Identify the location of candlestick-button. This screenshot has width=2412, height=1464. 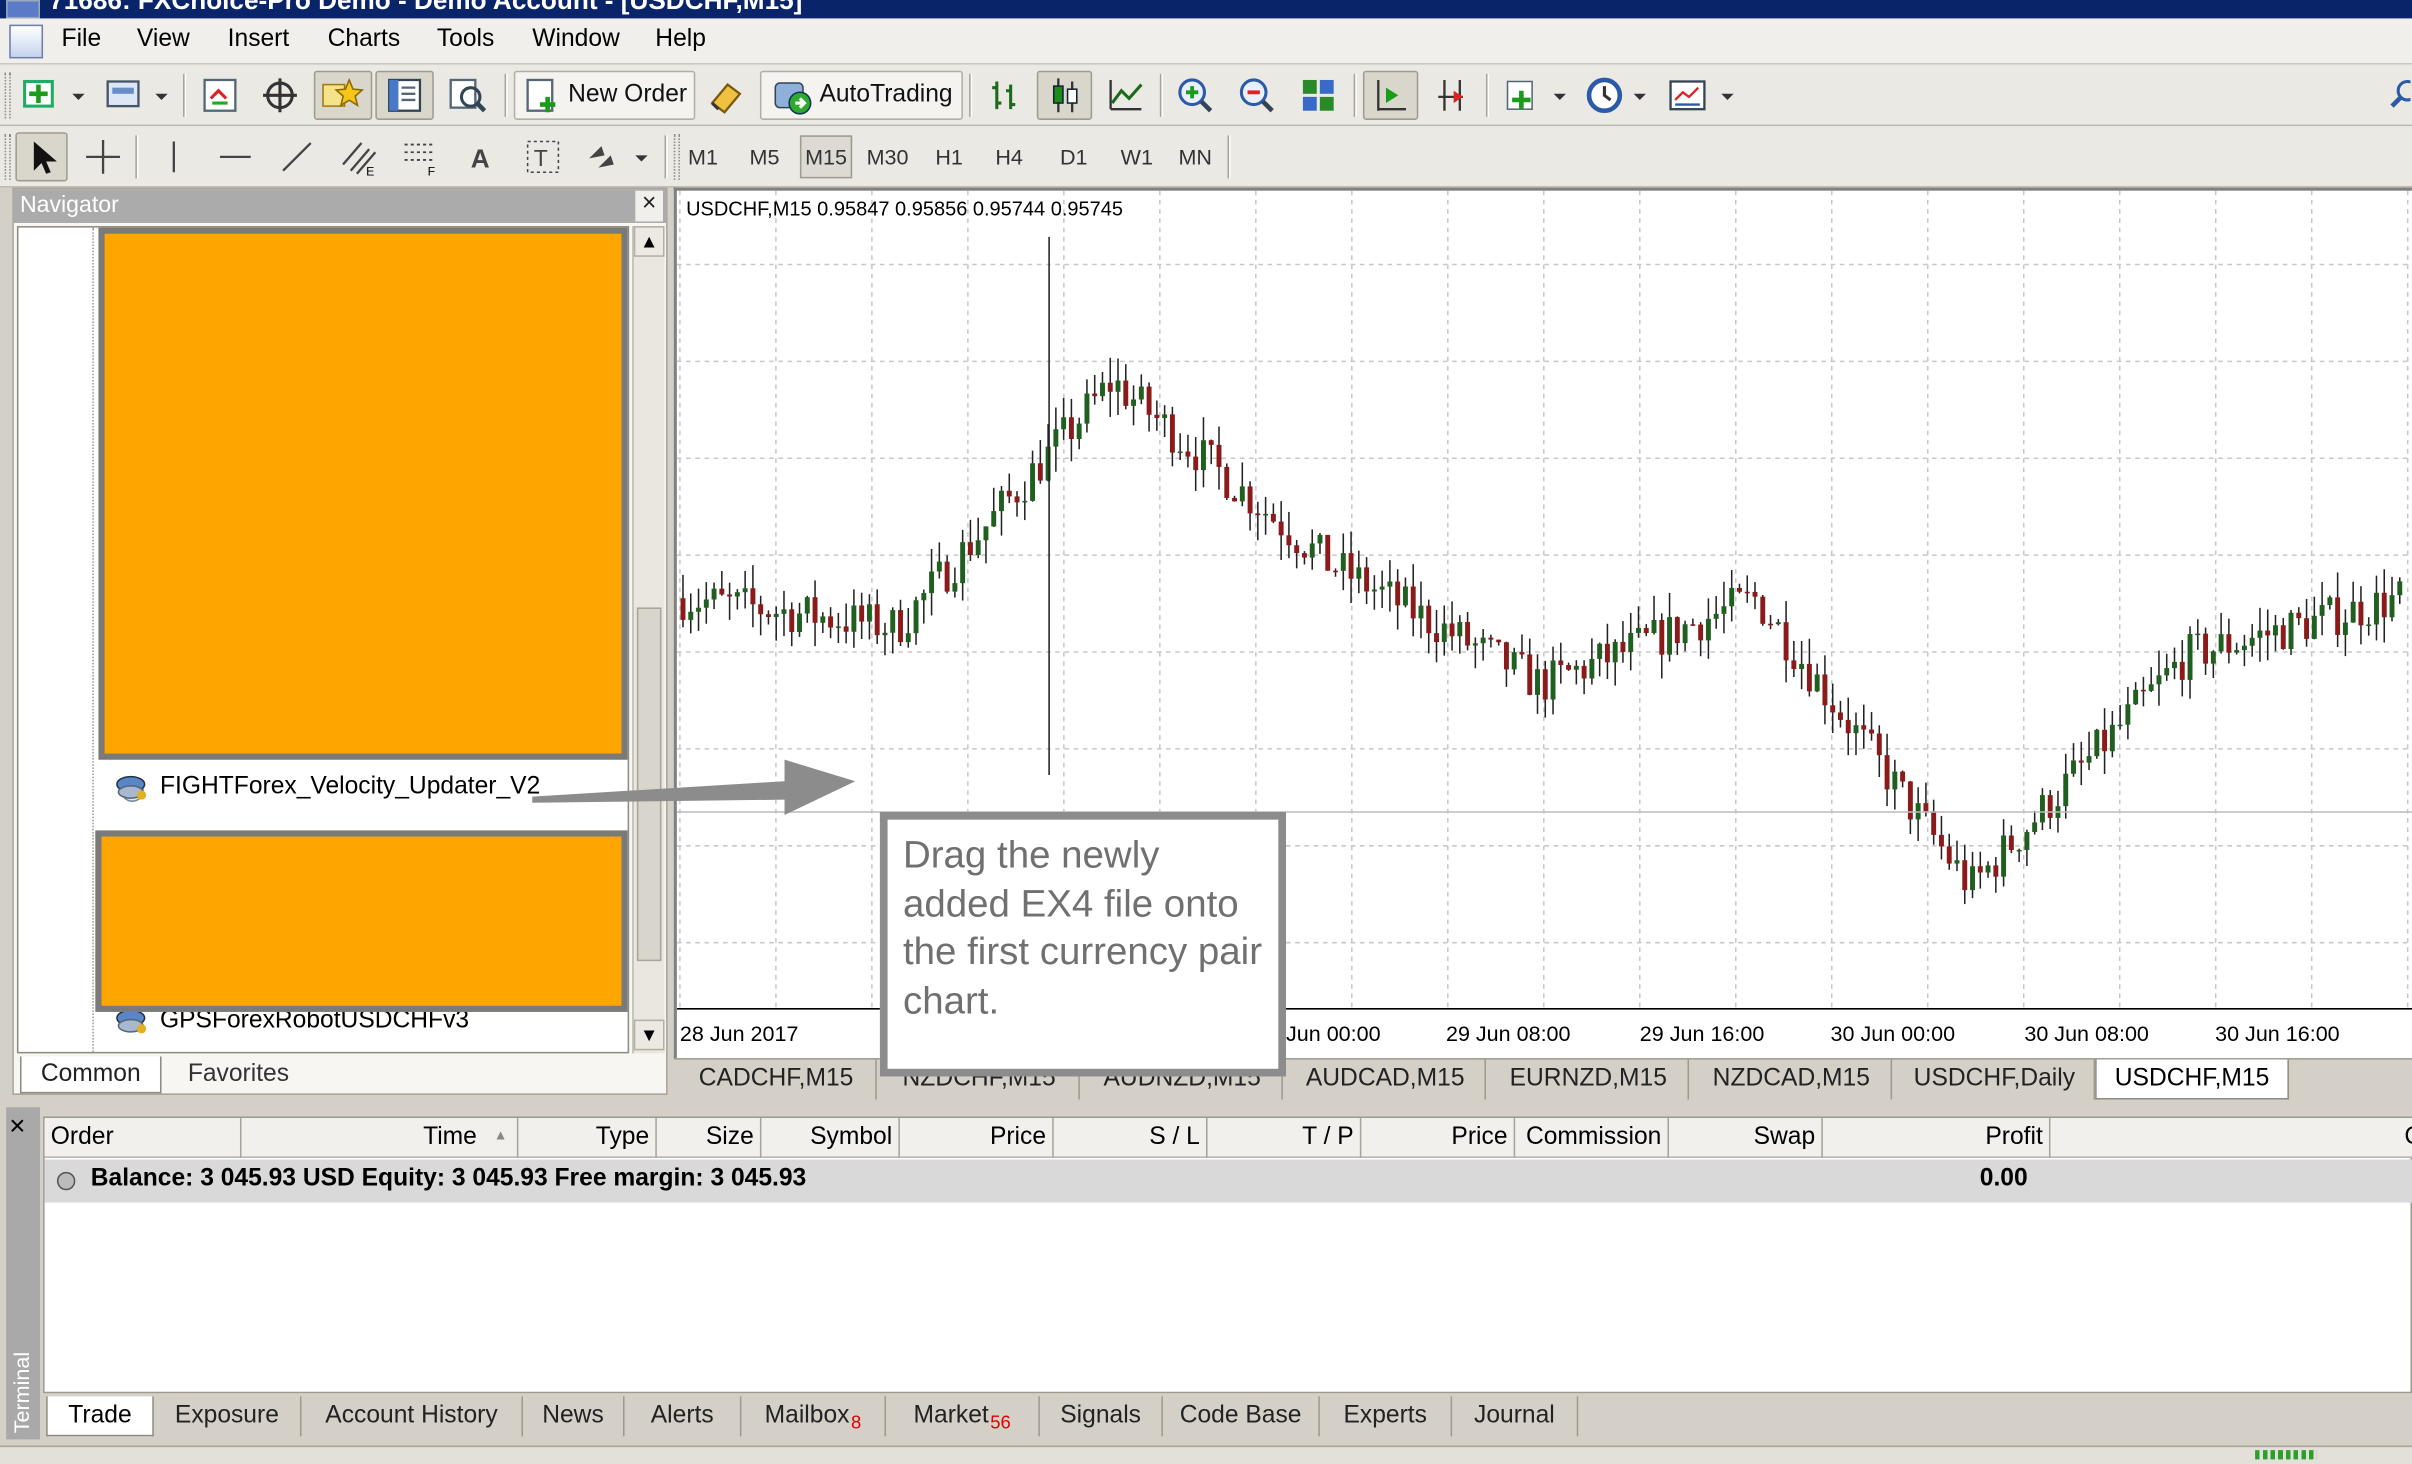
(1064, 95).